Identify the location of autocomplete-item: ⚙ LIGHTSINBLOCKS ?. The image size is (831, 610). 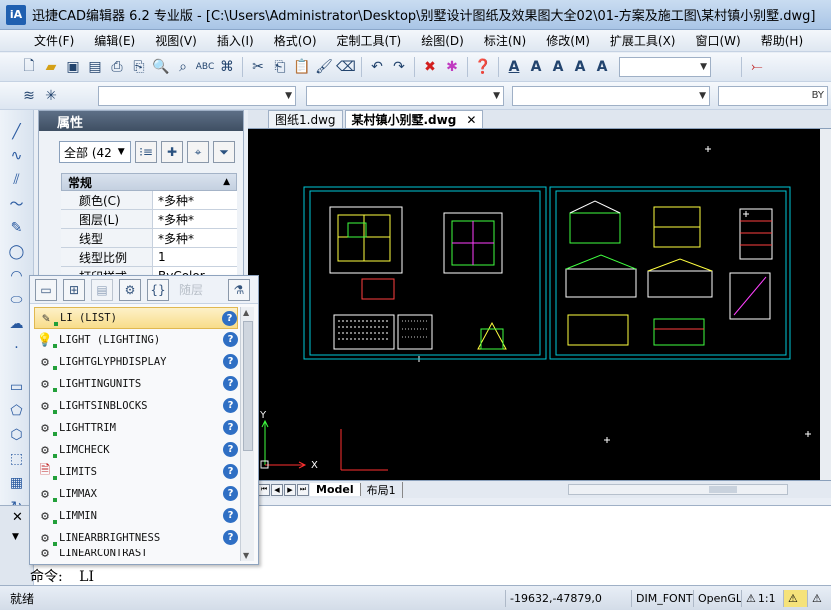
(136, 406).